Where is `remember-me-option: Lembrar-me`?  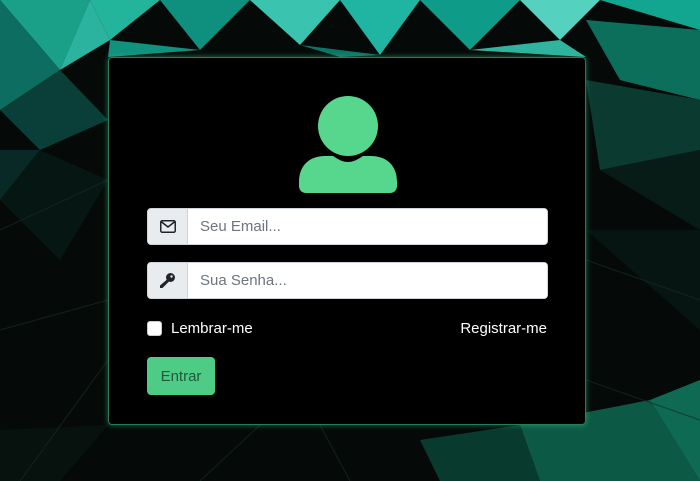
remember-me-option: Lembrar-me is located at coordinates (200, 328).